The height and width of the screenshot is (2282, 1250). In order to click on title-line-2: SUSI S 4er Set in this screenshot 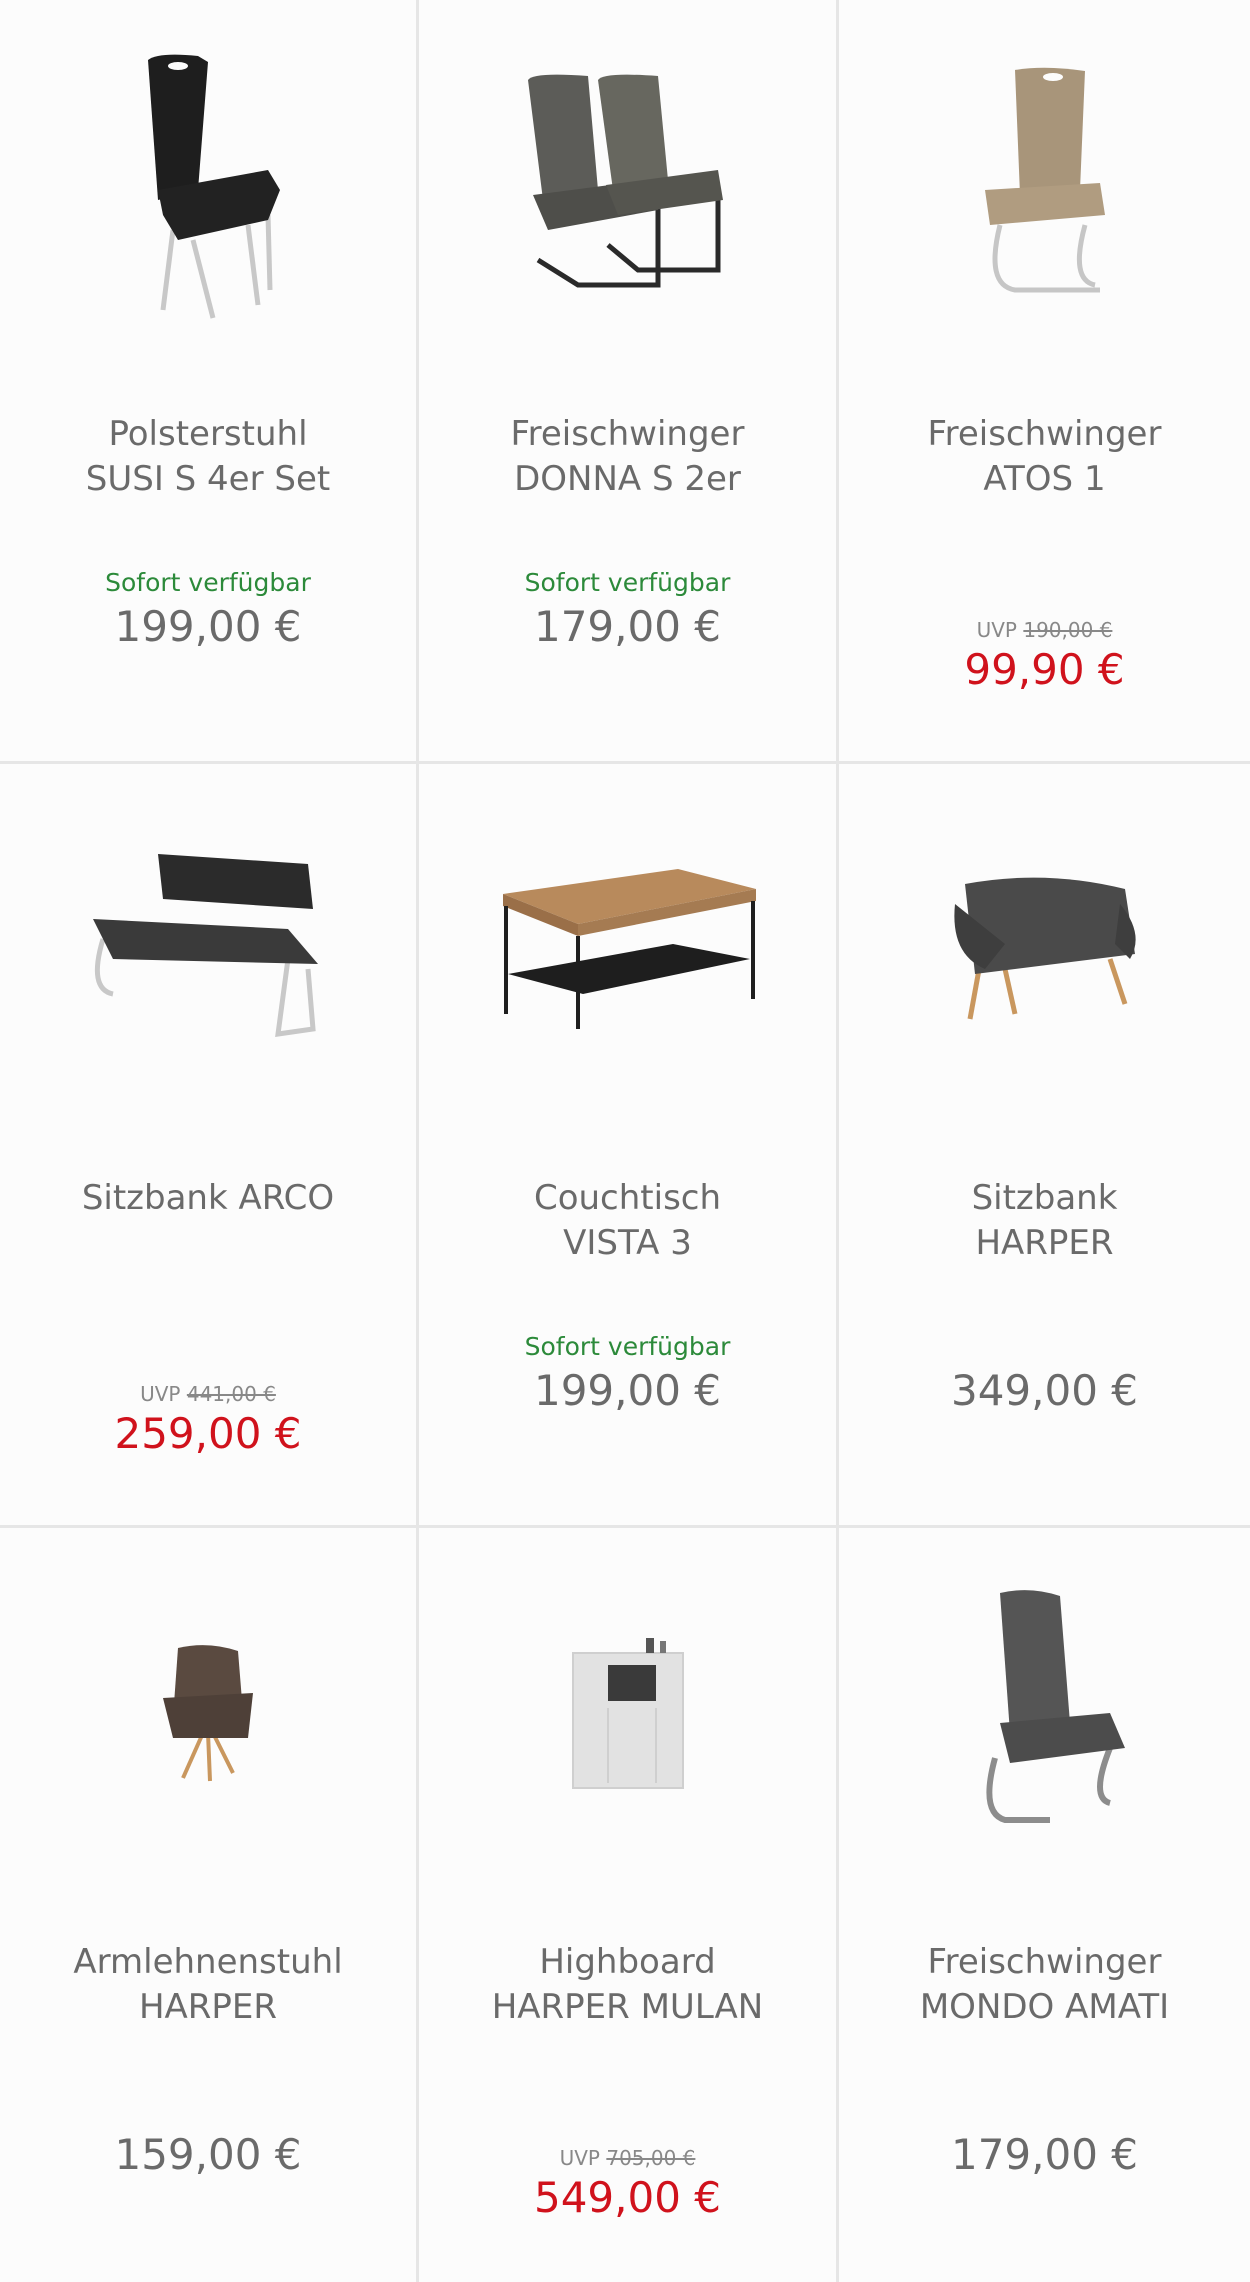, I will do `click(208, 479)`.